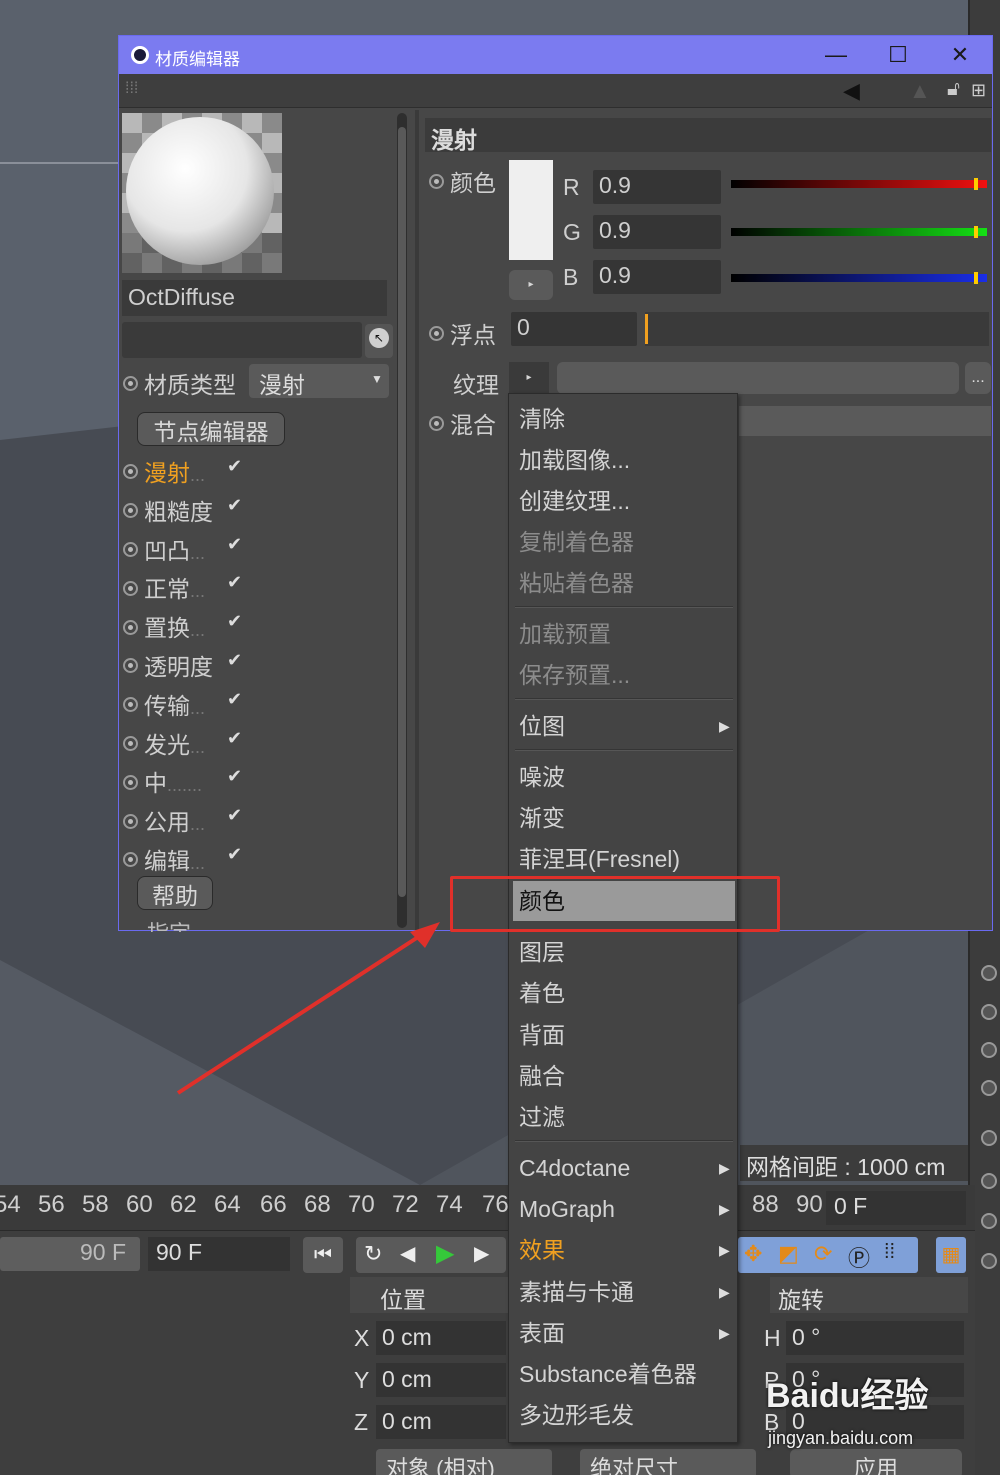 The image size is (1000, 1475). I want to click on mix-slider, so click(865, 421).